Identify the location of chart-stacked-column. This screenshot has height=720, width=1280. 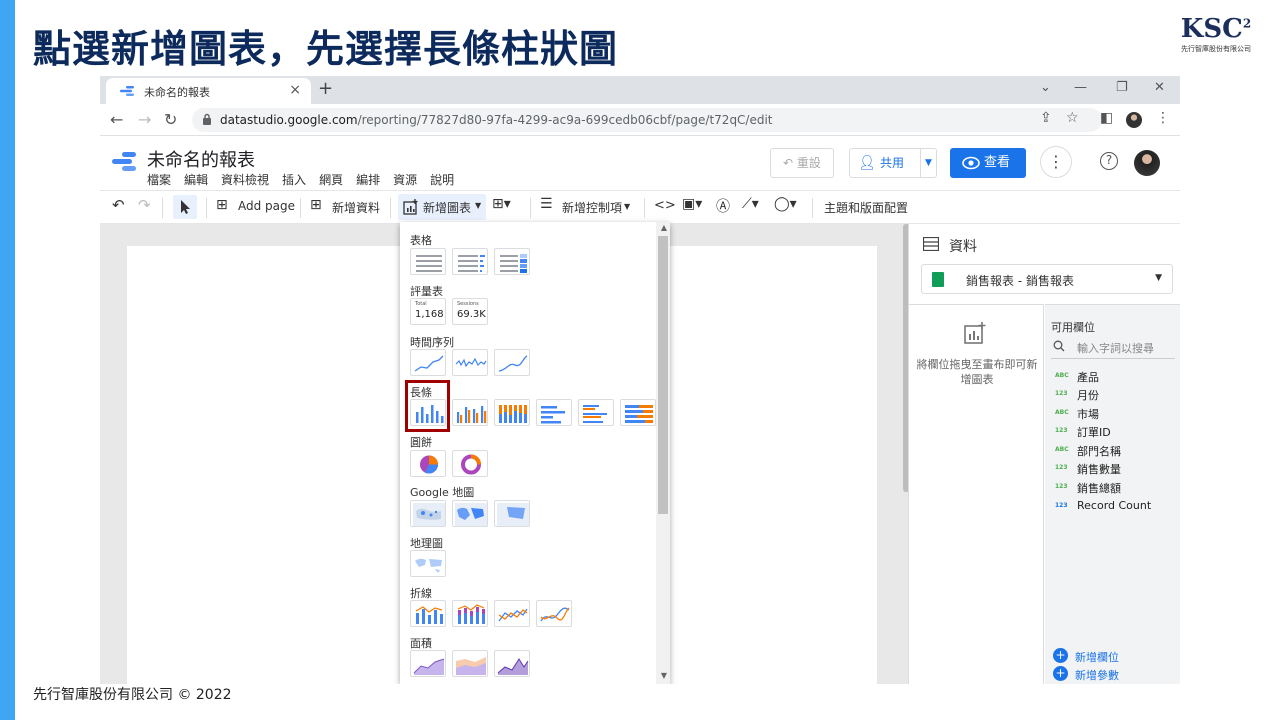
(512, 412).